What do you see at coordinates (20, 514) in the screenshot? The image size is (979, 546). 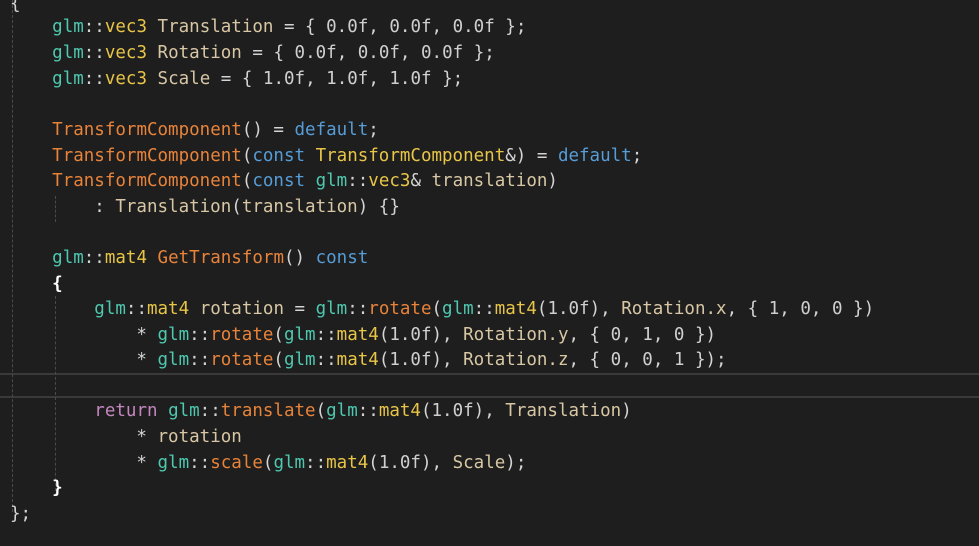 I see `code-line: };` at bounding box center [20, 514].